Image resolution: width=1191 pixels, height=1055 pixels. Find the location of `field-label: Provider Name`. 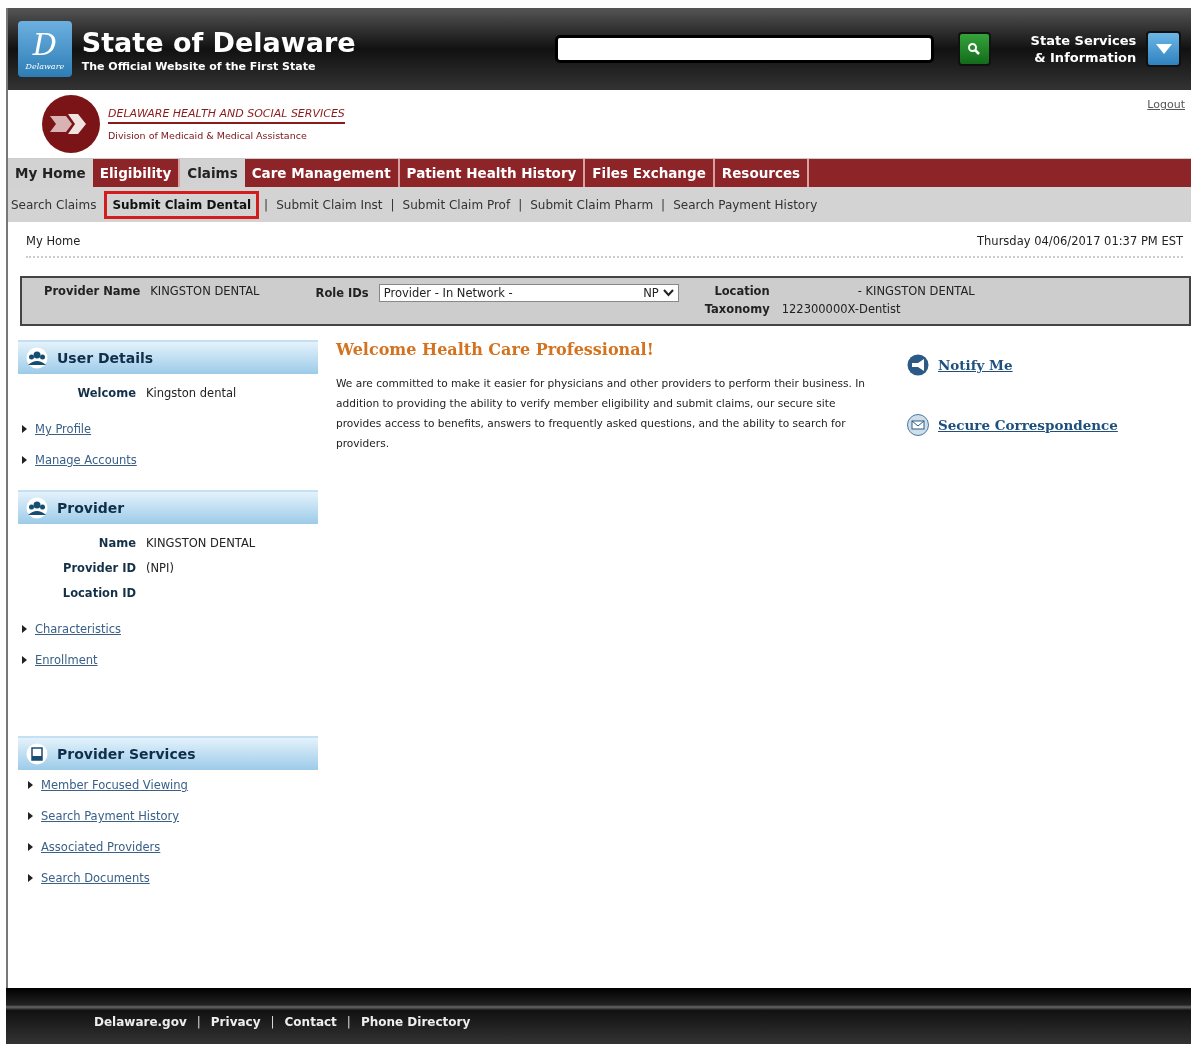

field-label: Provider Name is located at coordinates (92, 291).